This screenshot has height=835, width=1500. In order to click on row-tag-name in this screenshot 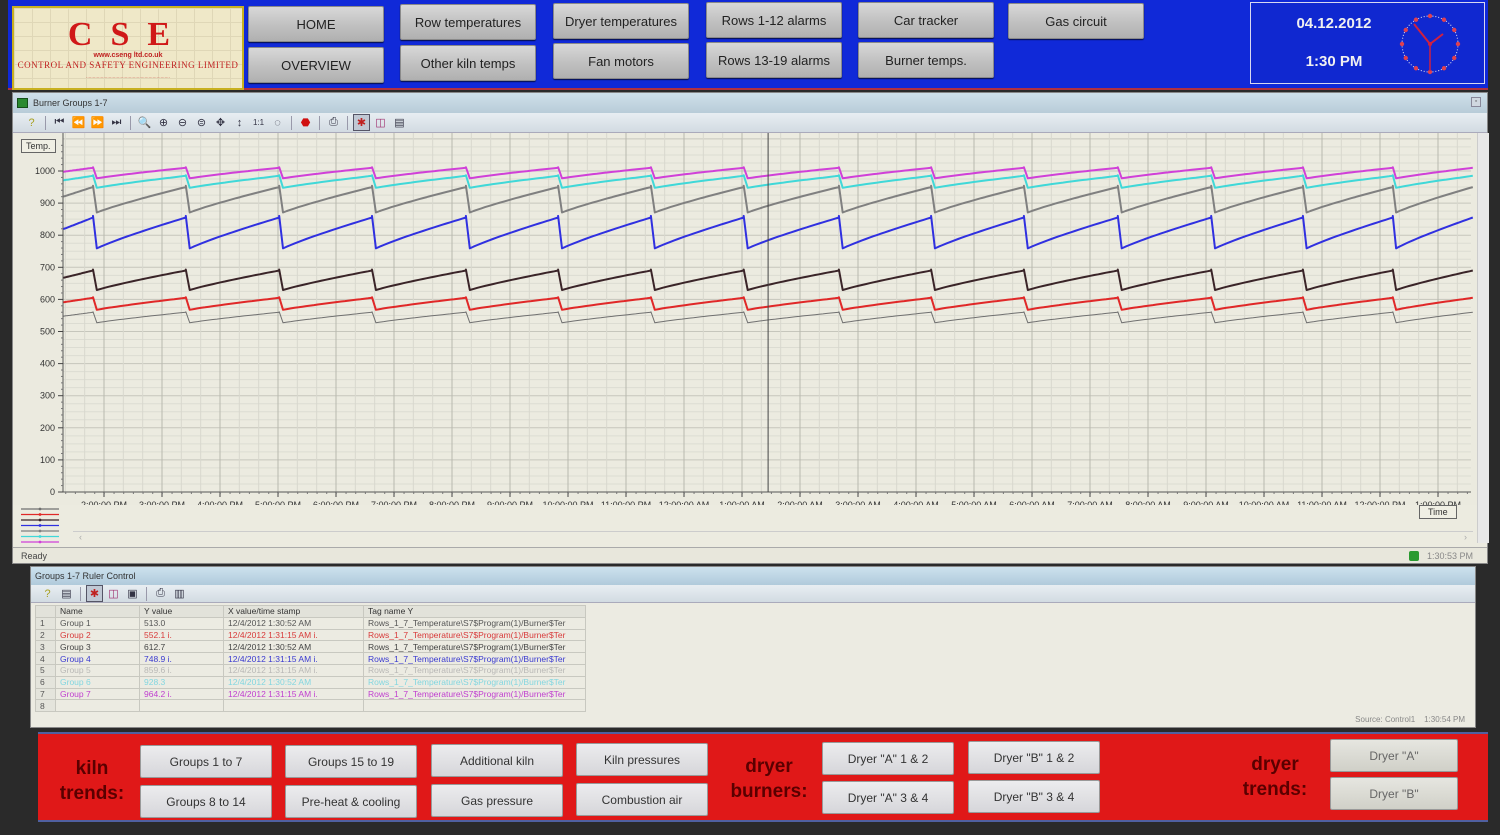, I will do `click(474, 706)`.